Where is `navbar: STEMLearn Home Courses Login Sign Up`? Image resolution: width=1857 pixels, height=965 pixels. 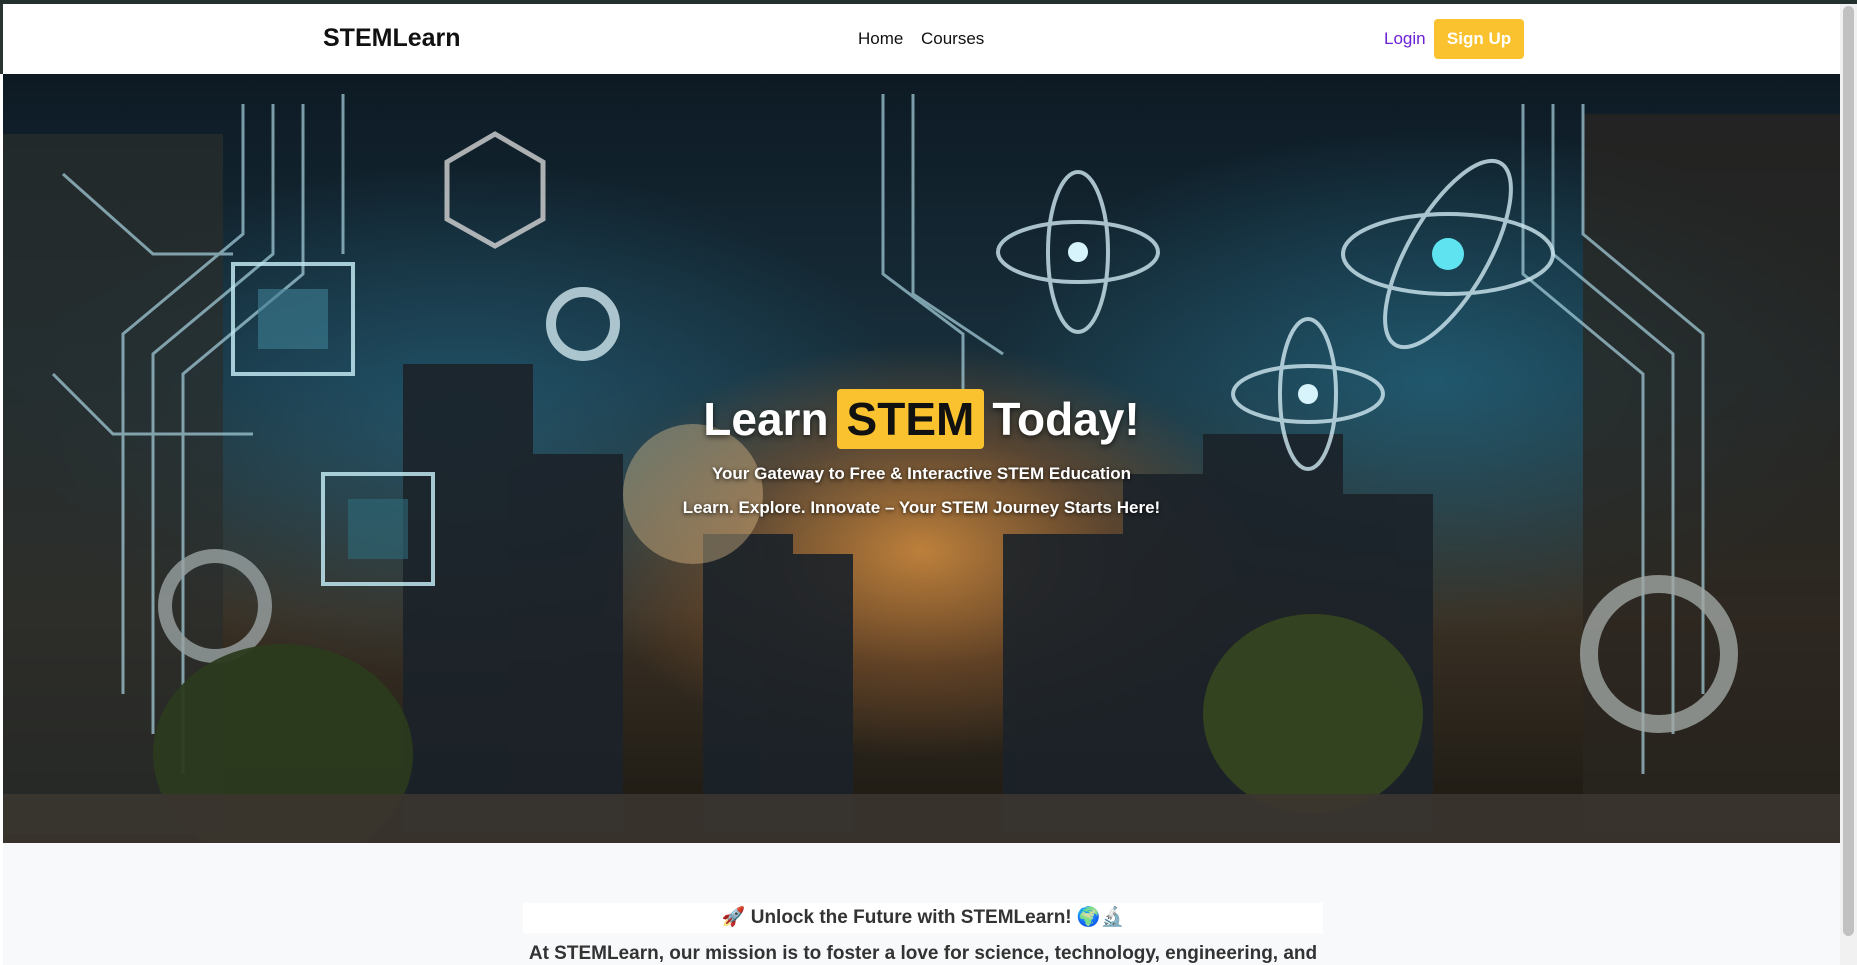
navbar: STEMLearn Home Courses Login Sign Up is located at coordinates (920, 39).